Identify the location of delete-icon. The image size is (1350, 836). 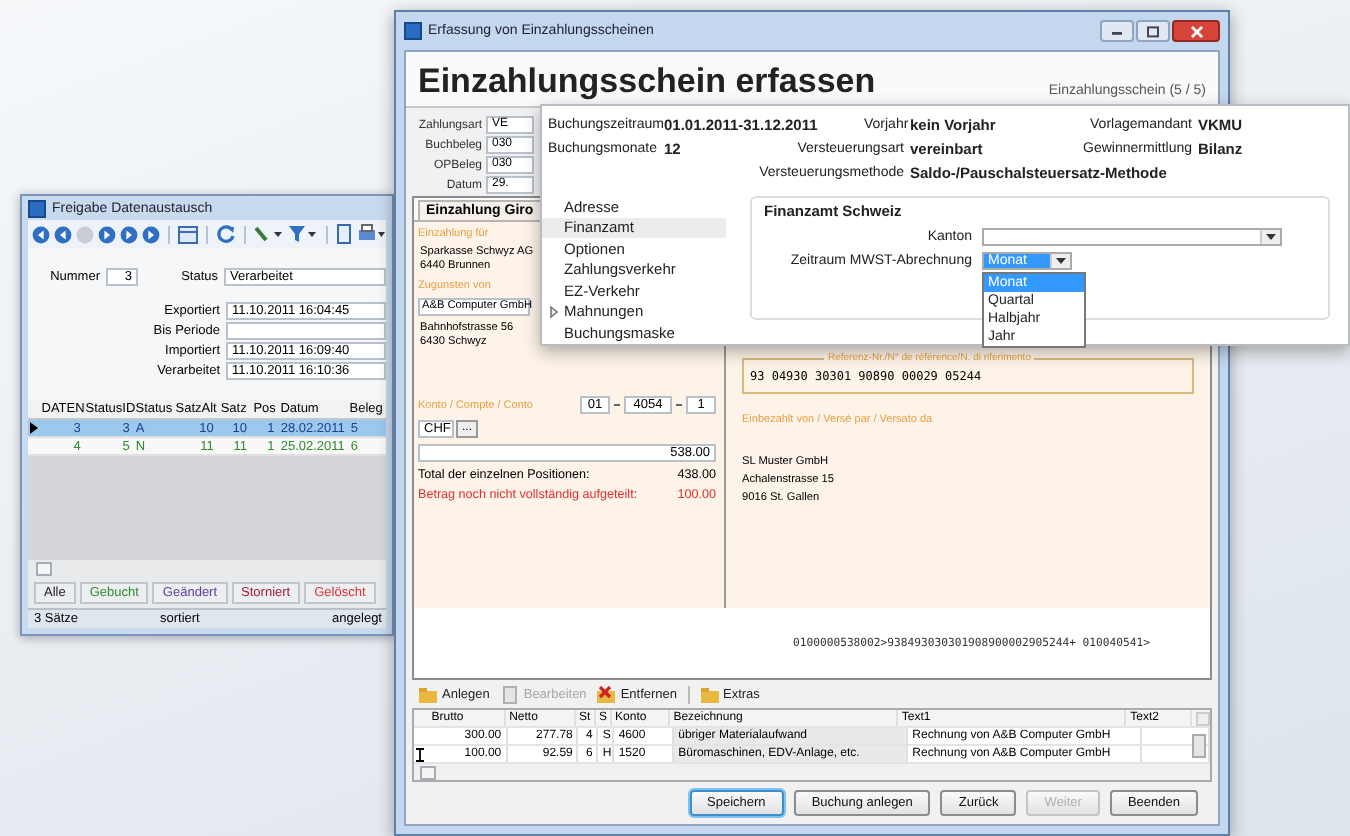
(606, 695).